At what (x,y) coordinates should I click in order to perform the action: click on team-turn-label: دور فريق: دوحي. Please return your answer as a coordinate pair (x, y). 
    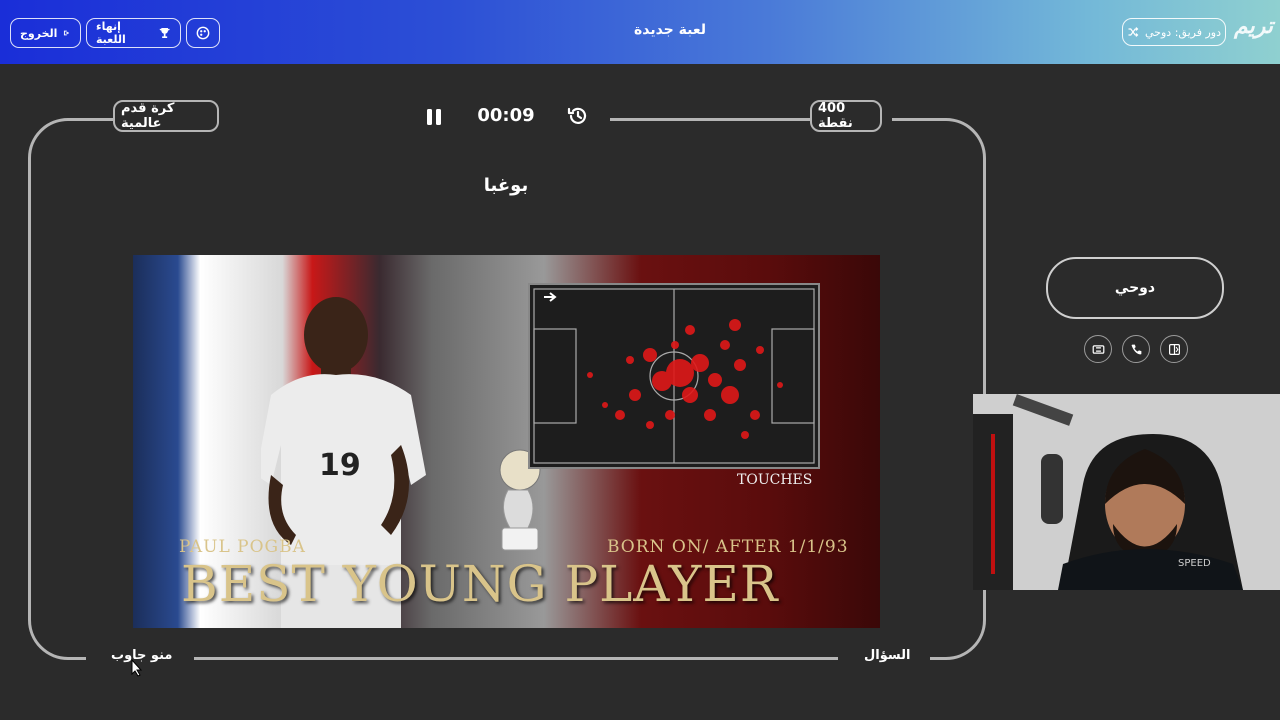
    Looking at the image, I should click on (1183, 32).